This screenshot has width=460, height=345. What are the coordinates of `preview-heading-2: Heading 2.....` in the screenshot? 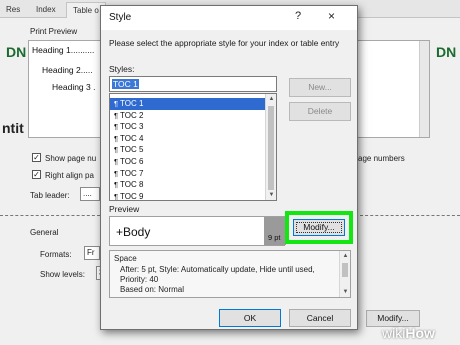 It's located at (67, 70).